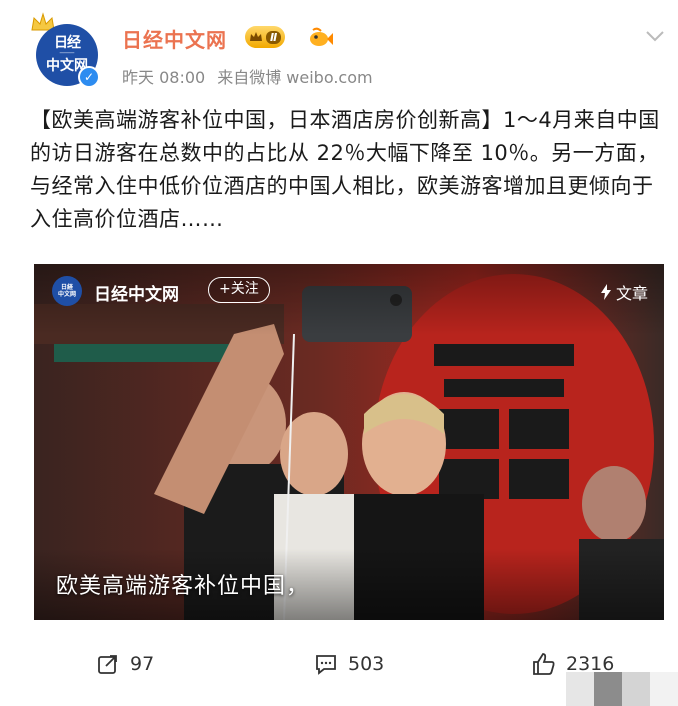 The height and width of the screenshot is (706, 678). Describe the element at coordinates (125, 664) in the screenshot. I see `repost-button: 97` at that location.